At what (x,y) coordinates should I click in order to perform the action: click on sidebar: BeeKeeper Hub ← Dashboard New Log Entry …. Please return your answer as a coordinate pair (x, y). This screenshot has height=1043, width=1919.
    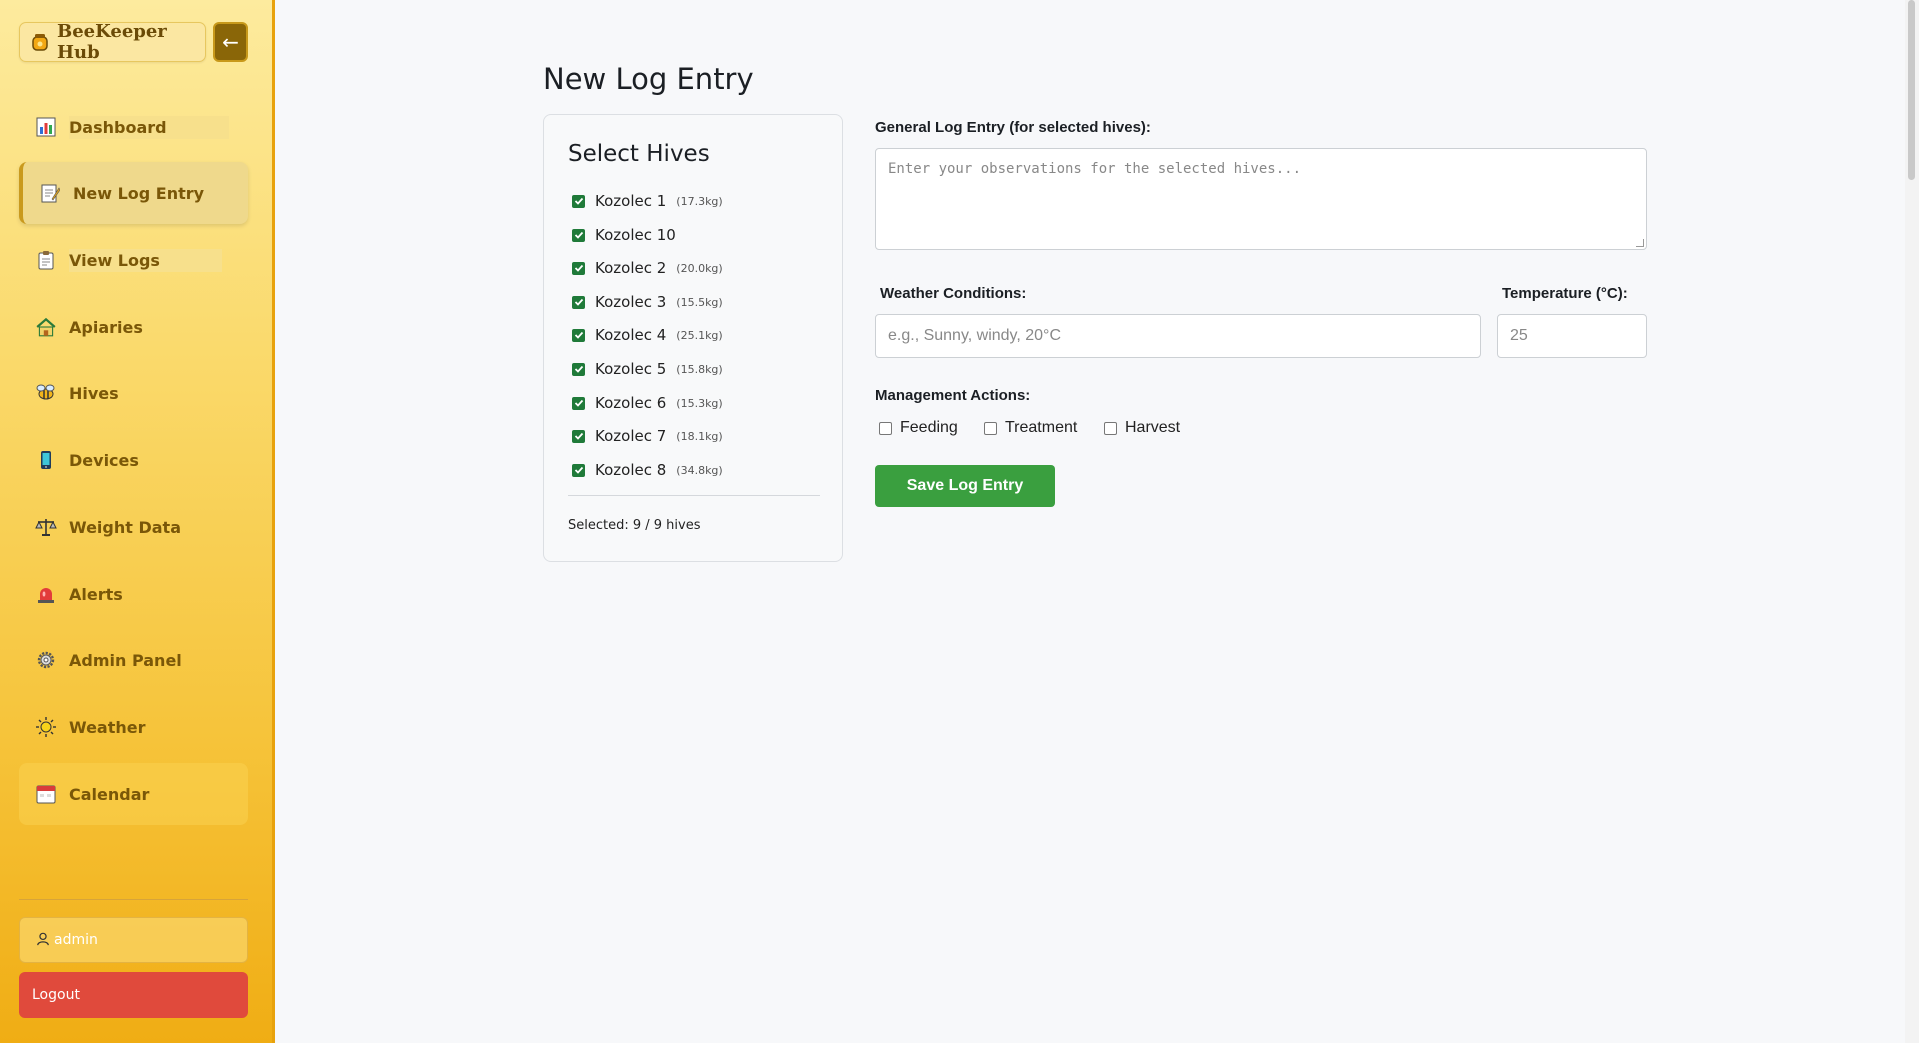
    Looking at the image, I should click on (137, 521).